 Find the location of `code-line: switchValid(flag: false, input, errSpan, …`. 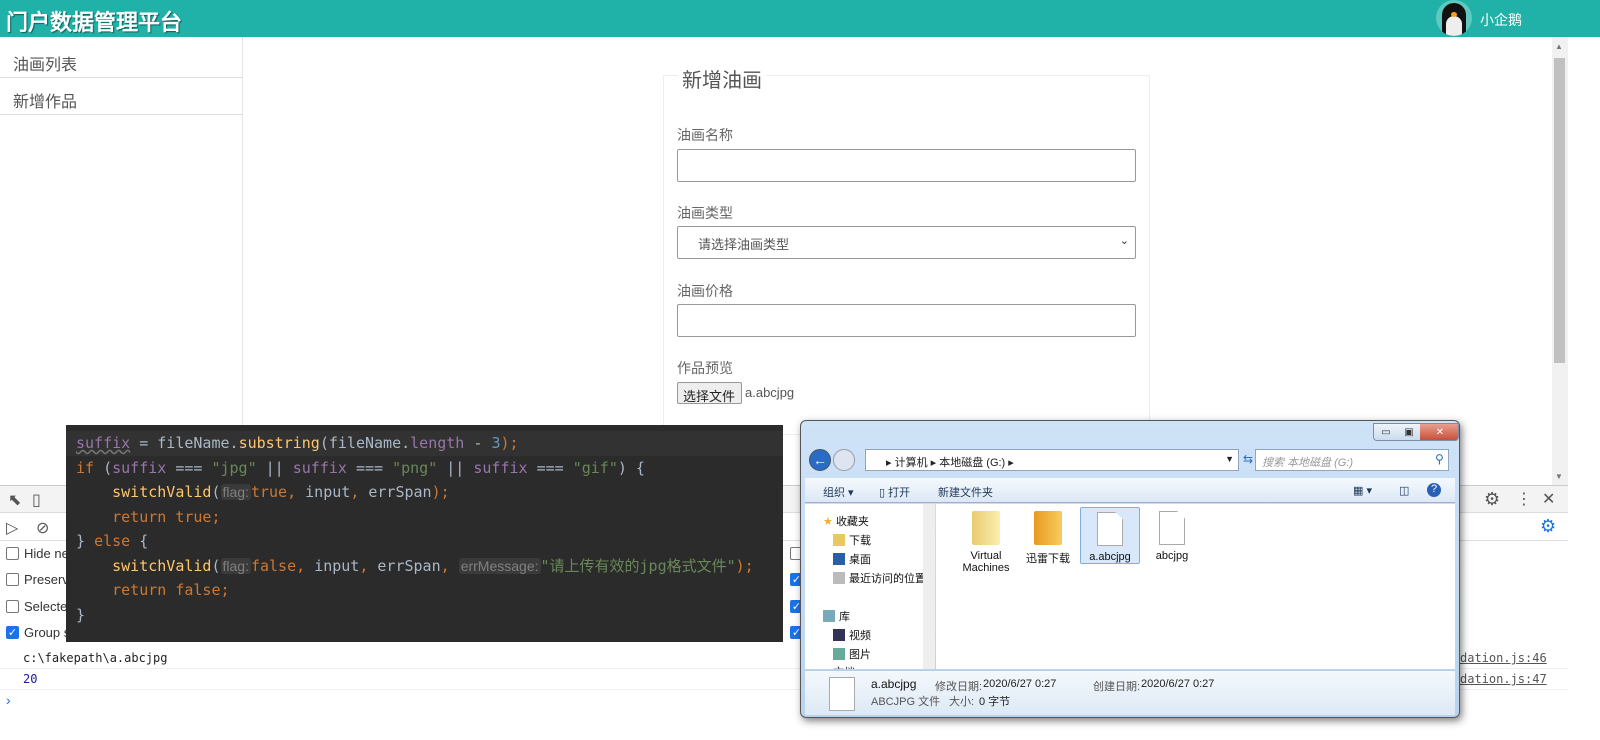

code-line: switchValid(flag: false, input, errSpan, … is located at coordinates (429, 566).